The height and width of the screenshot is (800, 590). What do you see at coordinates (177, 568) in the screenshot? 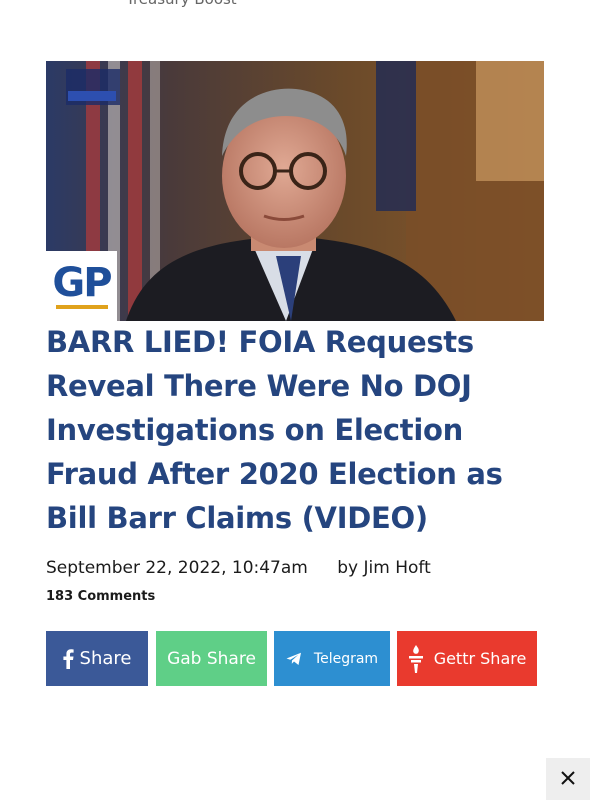
I see `article-date: September 22, 2022, 10:47am` at bounding box center [177, 568].